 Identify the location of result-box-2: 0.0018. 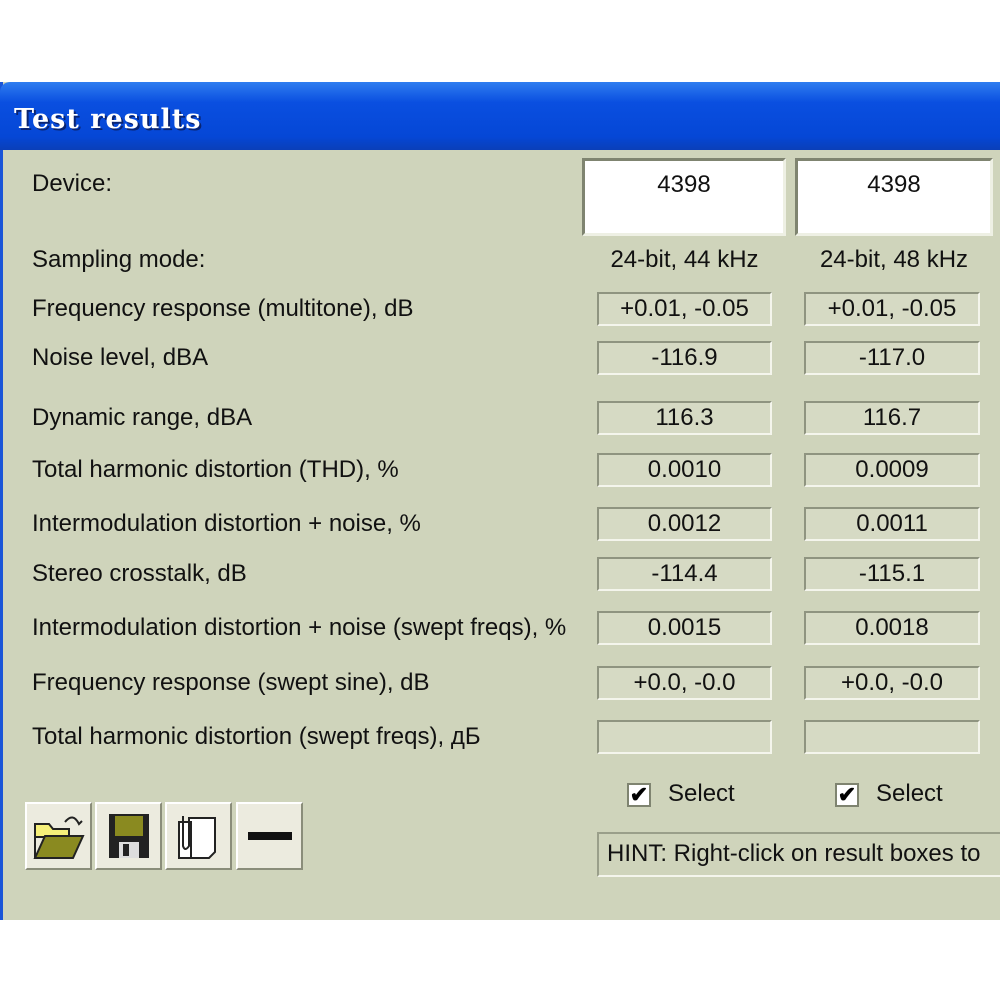
(892, 628).